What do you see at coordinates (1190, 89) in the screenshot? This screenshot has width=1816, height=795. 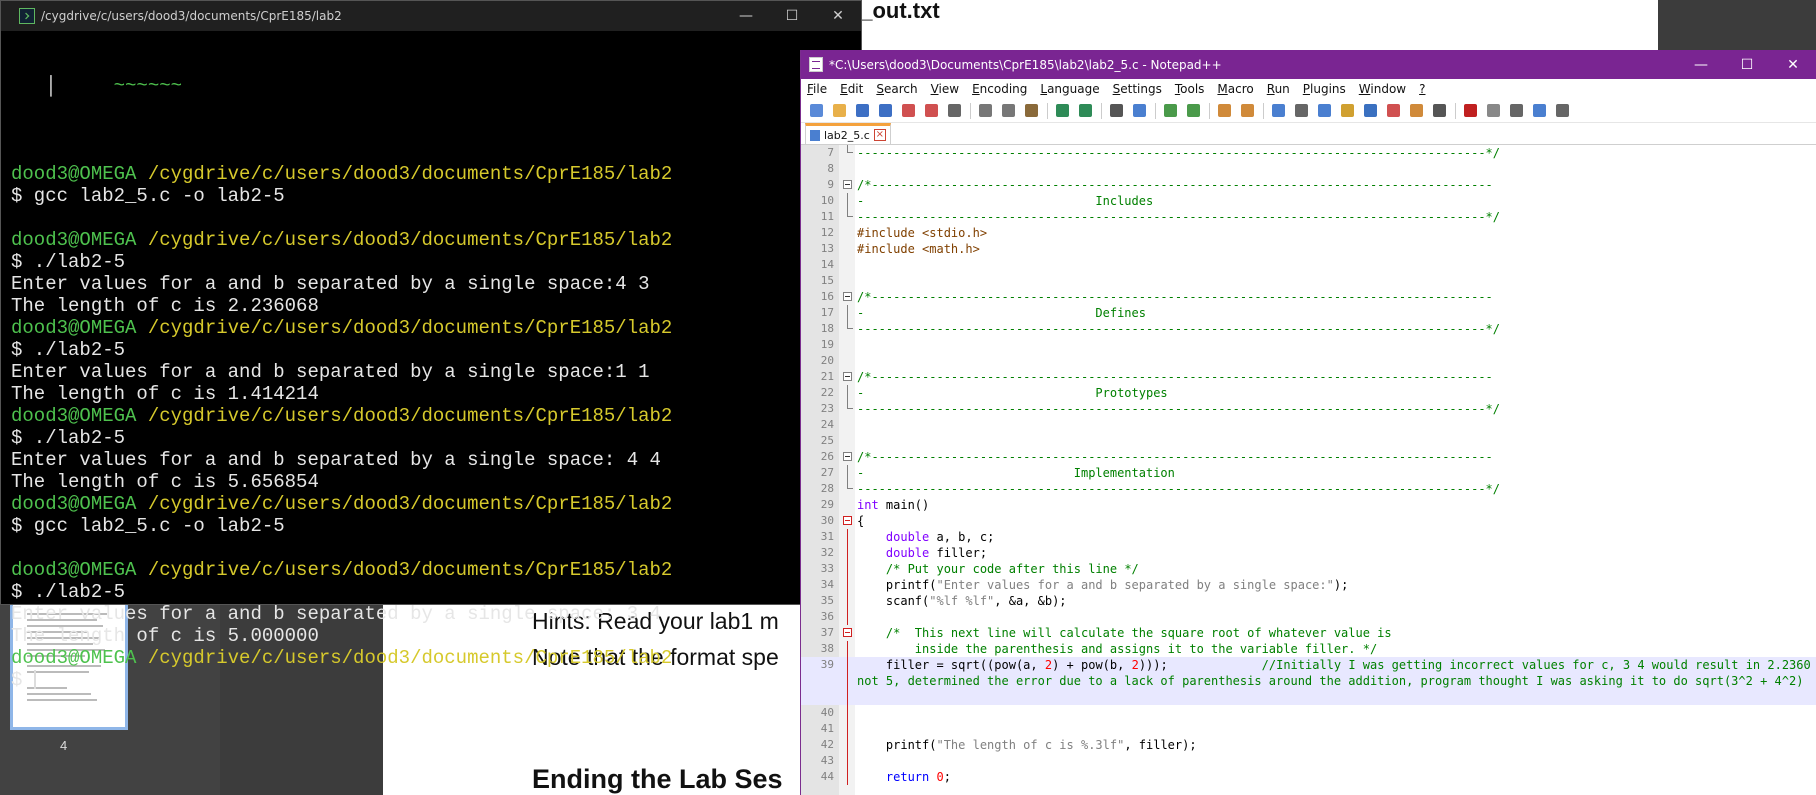 I see `menu-tools: Tools` at bounding box center [1190, 89].